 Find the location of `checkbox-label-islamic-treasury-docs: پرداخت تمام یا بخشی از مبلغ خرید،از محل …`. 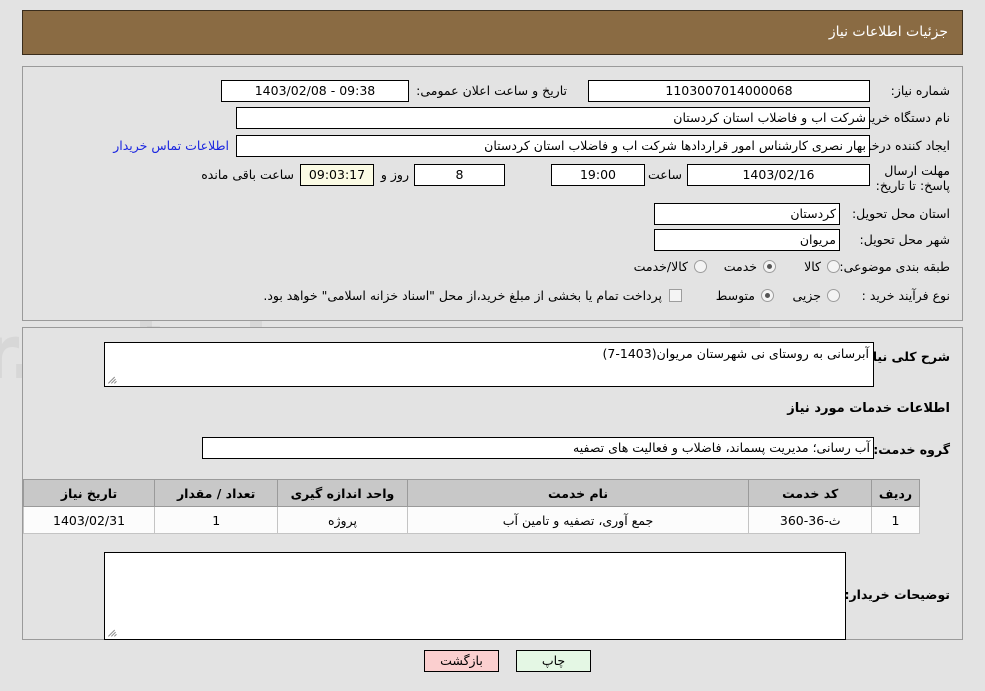

checkbox-label-islamic-treasury-docs: پرداخت تمام یا بخشی از مبلغ خرید،از محل … is located at coordinates (462, 295).